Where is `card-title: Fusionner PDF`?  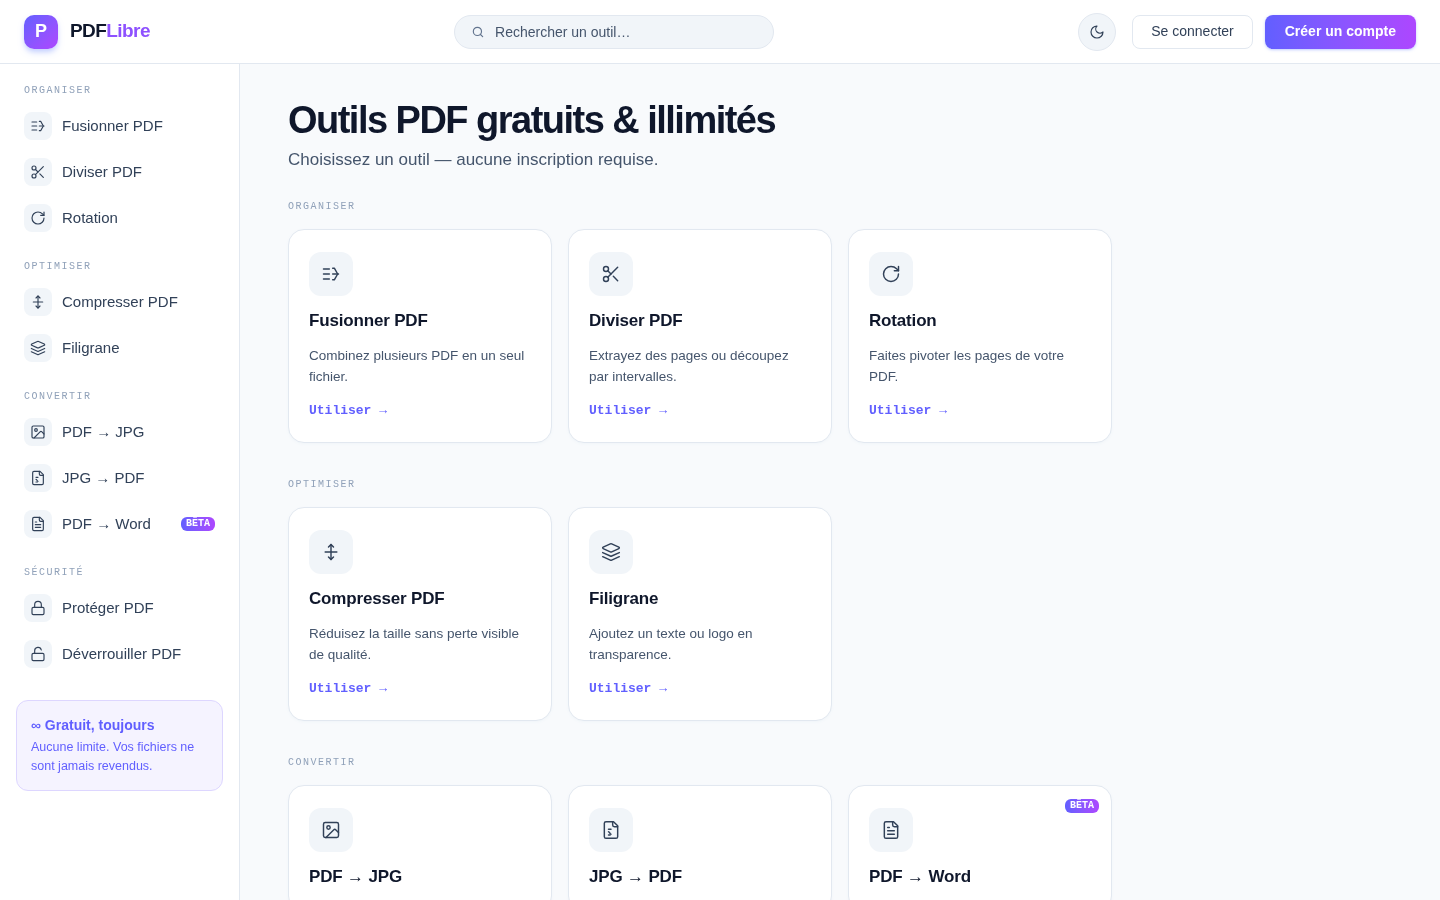
card-title: Fusionner PDF is located at coordinates (369, 321).